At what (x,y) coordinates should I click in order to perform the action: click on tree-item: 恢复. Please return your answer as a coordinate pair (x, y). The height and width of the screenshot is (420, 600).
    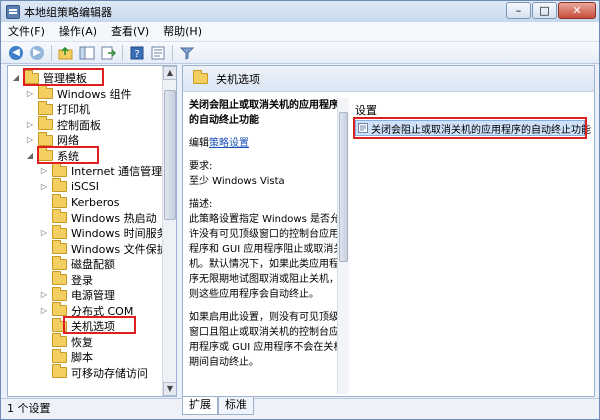
    Looking at the image, I should click on (66, 341).